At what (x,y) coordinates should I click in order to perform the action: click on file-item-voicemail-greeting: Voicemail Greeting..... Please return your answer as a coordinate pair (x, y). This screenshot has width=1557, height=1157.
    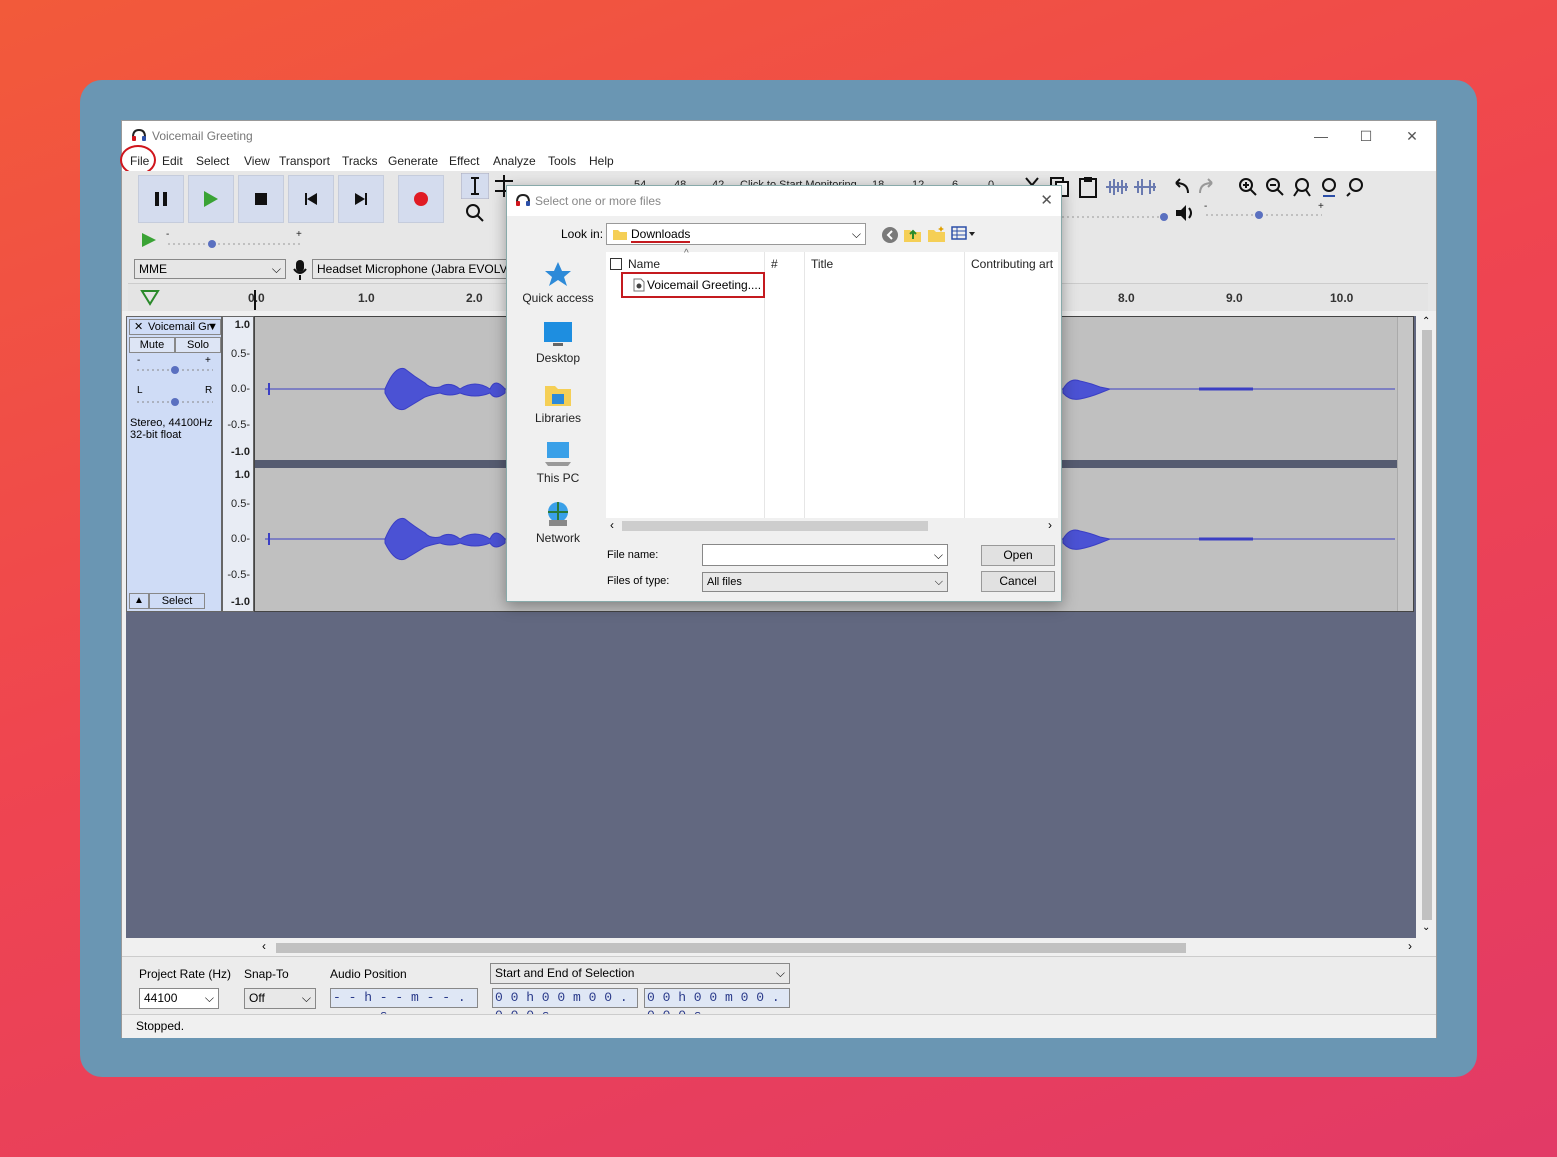
    Looking at the image, I should click on (693, 285).